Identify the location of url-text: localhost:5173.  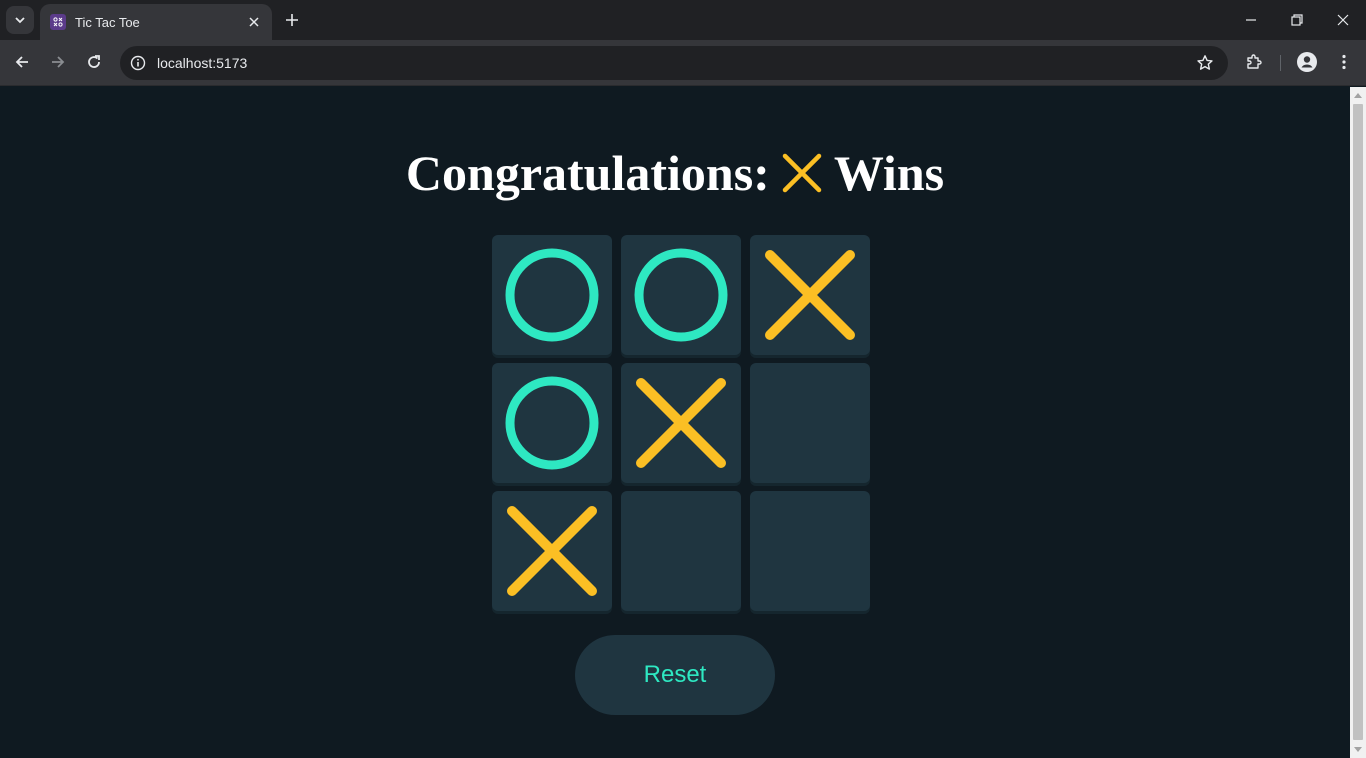
(673, 63).